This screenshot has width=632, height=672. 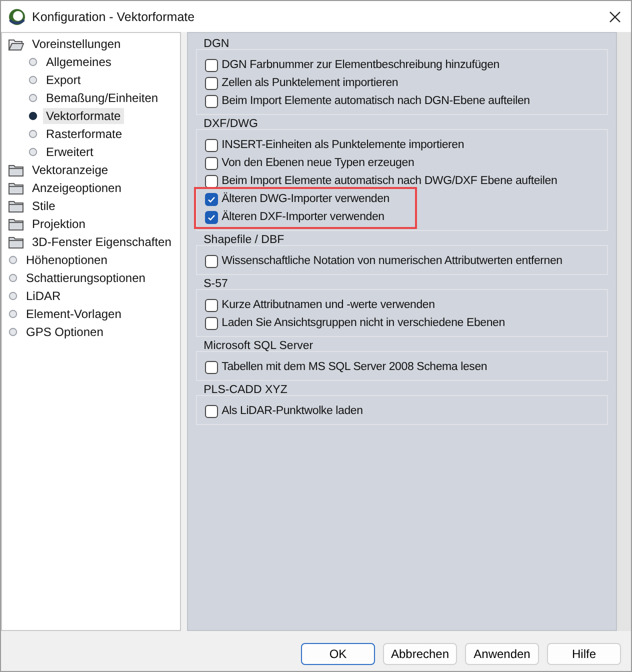 What do you see at coordinates (69, 152) in the screenshot?
I see `tree-item: Erweitert` at bounding box center [69, 152].